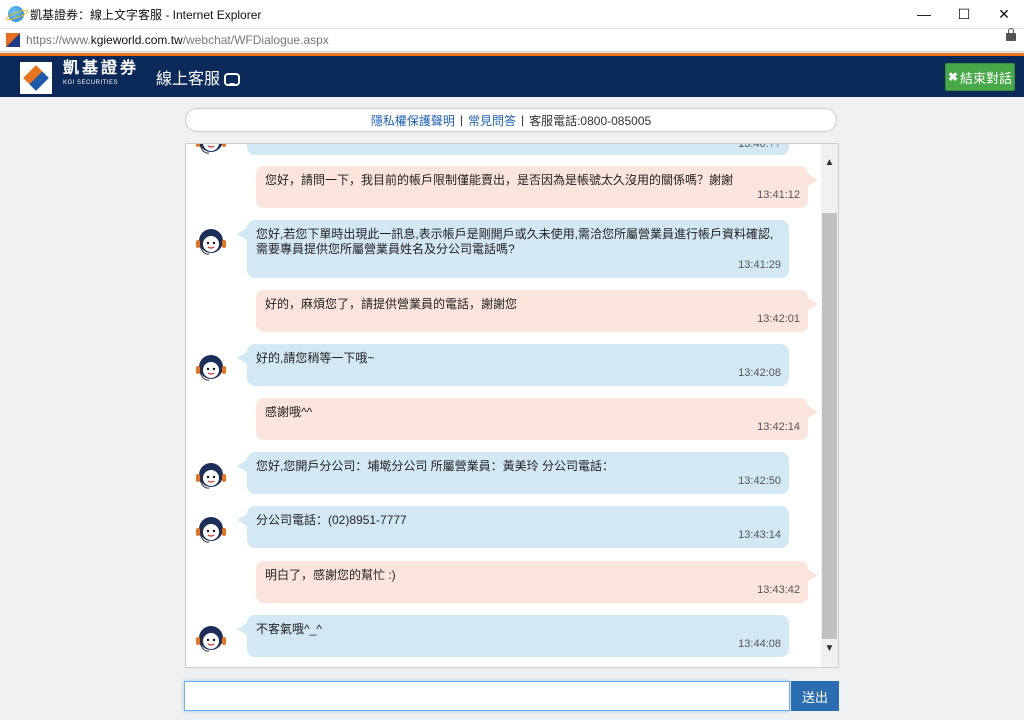 The image size is (1024, 720). Describe the element at coordinates (435, 466) in the screenshot. I see `message-text: 您好,您開戶分公司：埔墘分公司 所屬營業員：黃美玲 分公司電話：` at that location.